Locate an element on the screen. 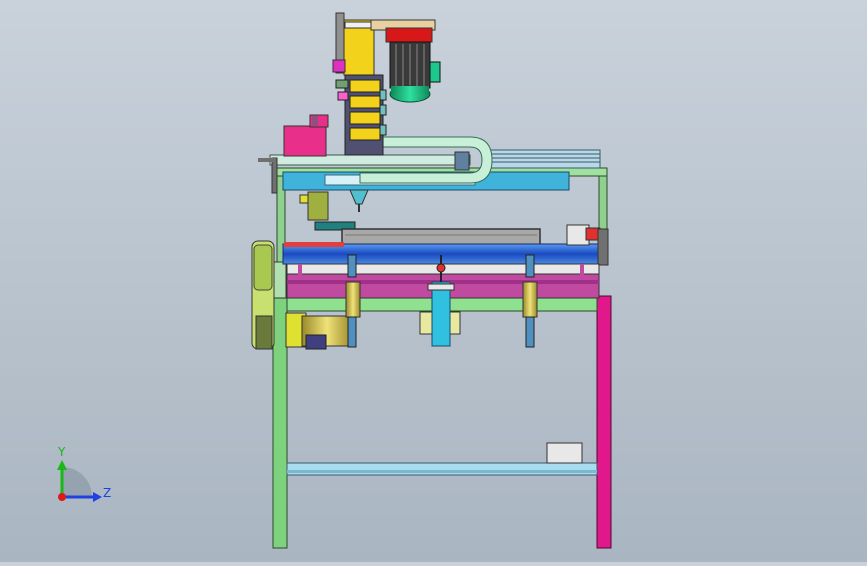 This screenshot has height=566, width=867. z-arrow-icon is located at coordinates (97, 497).